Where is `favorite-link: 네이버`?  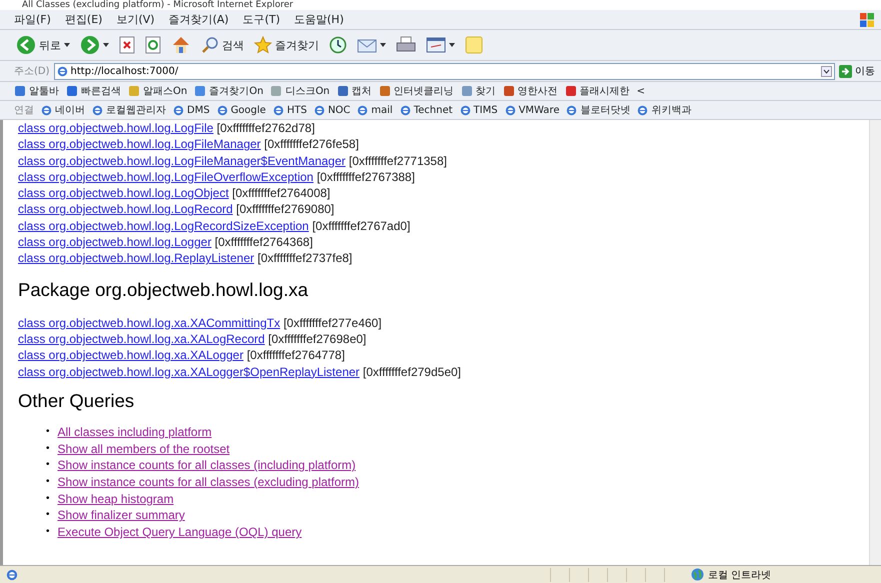
favorite-link: 네이버 is located at coordinates (63, 110).